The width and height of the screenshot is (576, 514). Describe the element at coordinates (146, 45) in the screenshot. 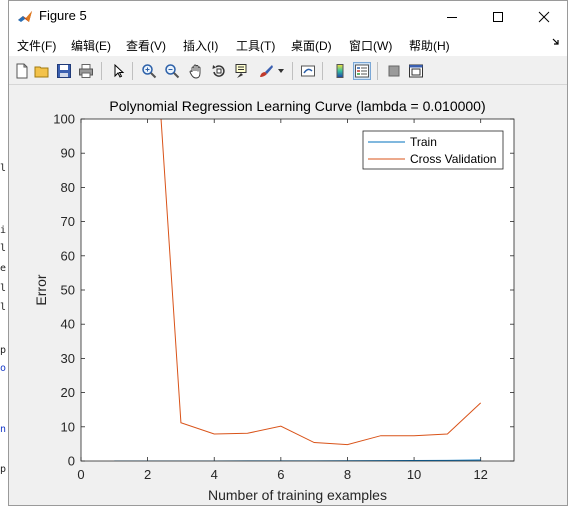

I see `menu-view: 查看(V)` at that location.